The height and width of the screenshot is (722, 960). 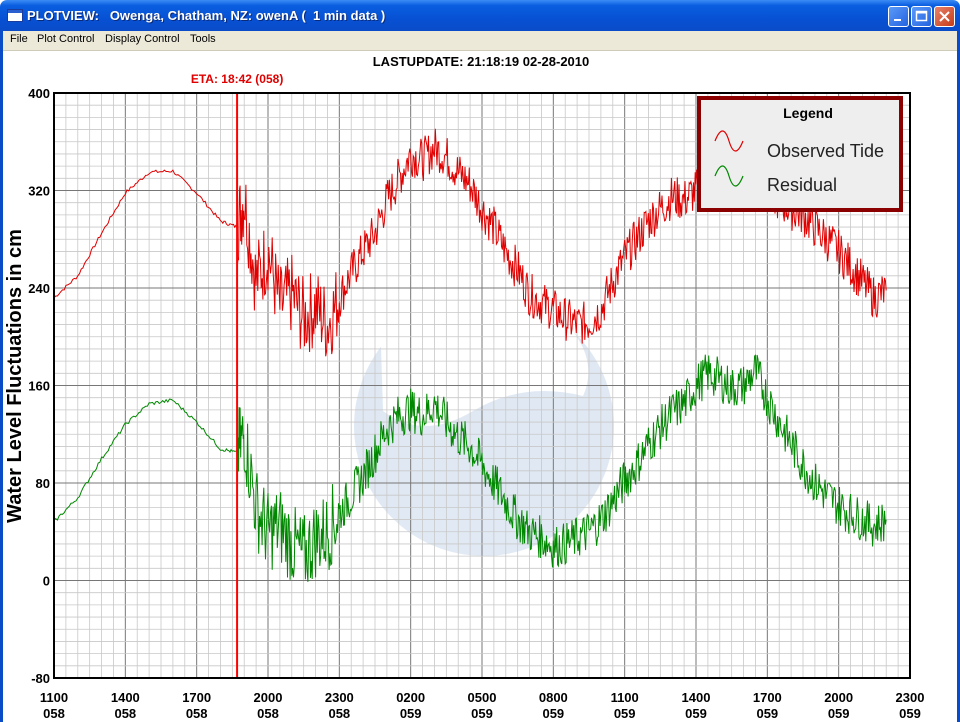 What do you see at coordinates (482, 697) in the screenshot?
I see `x-tick-time-label: 0500` at bounding box center [482, 697].